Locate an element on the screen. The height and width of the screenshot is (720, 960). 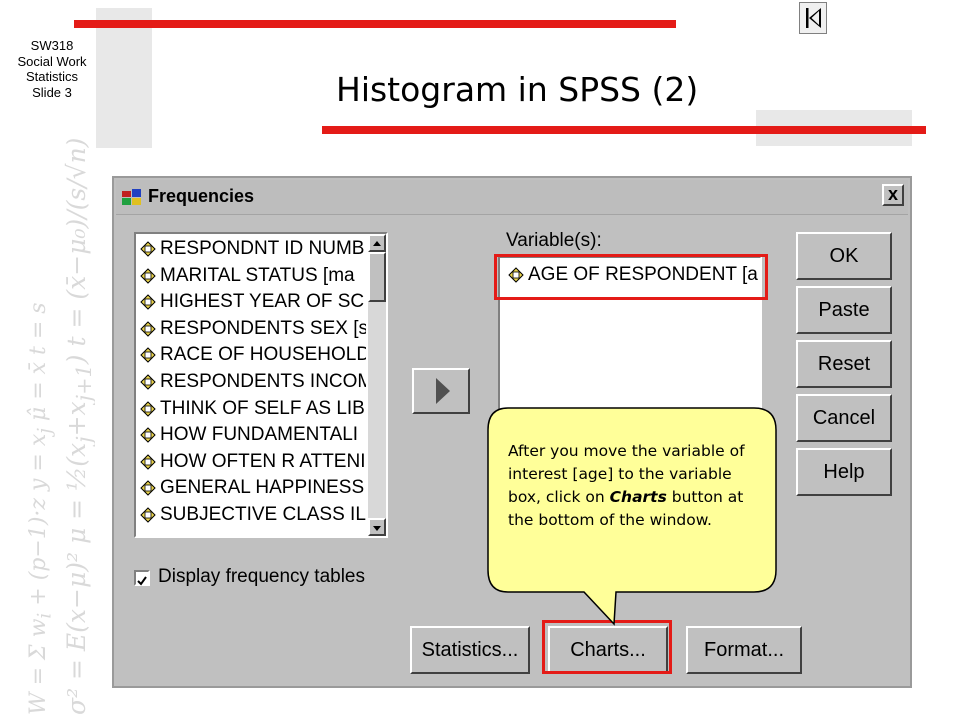
slide-number: Slide 3 is located at coordinates (52, 92).